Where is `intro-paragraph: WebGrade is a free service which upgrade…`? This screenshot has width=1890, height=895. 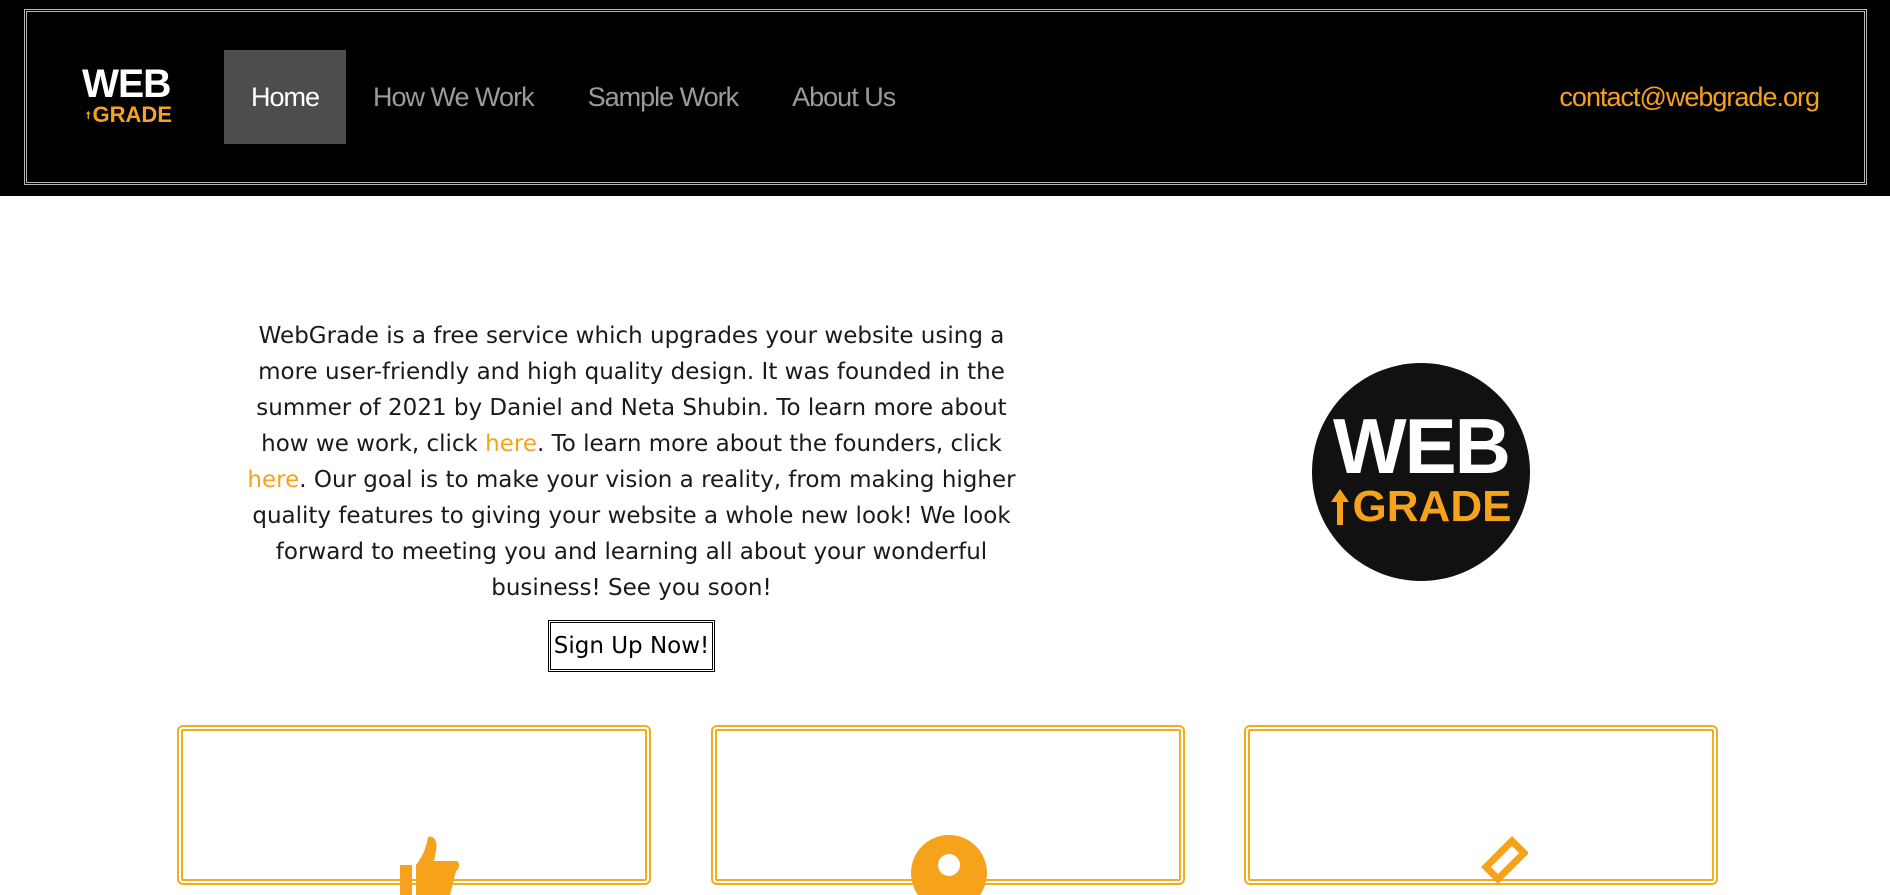 intro-paragraph: WebGrade is a free service which upgrade… is located at coordinates (631, 462).